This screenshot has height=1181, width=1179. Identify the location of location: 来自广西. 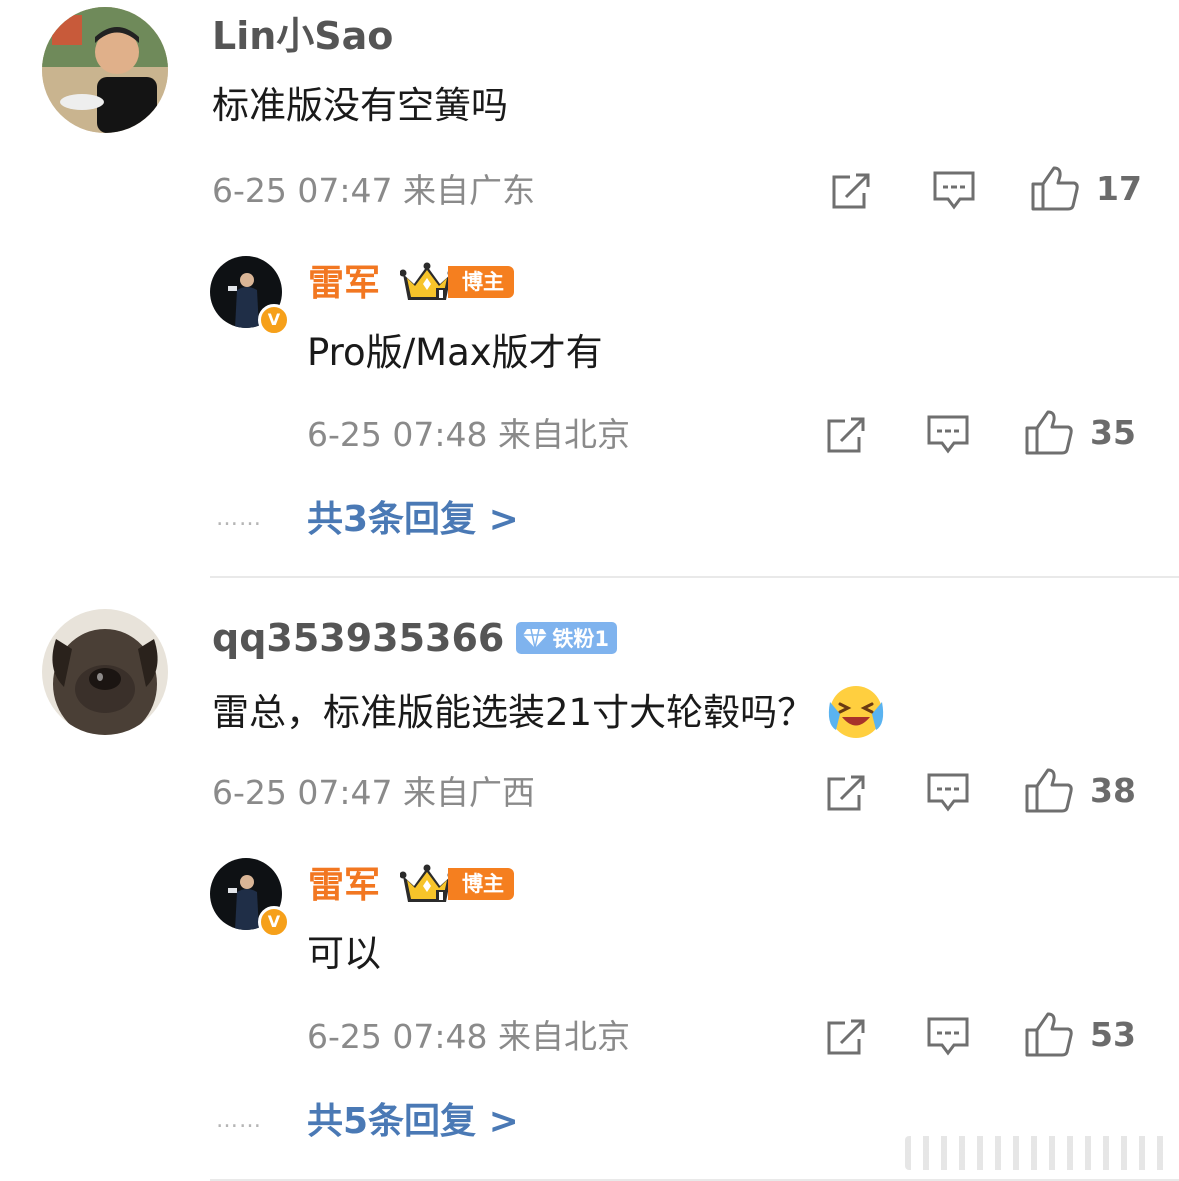
(469, 792).